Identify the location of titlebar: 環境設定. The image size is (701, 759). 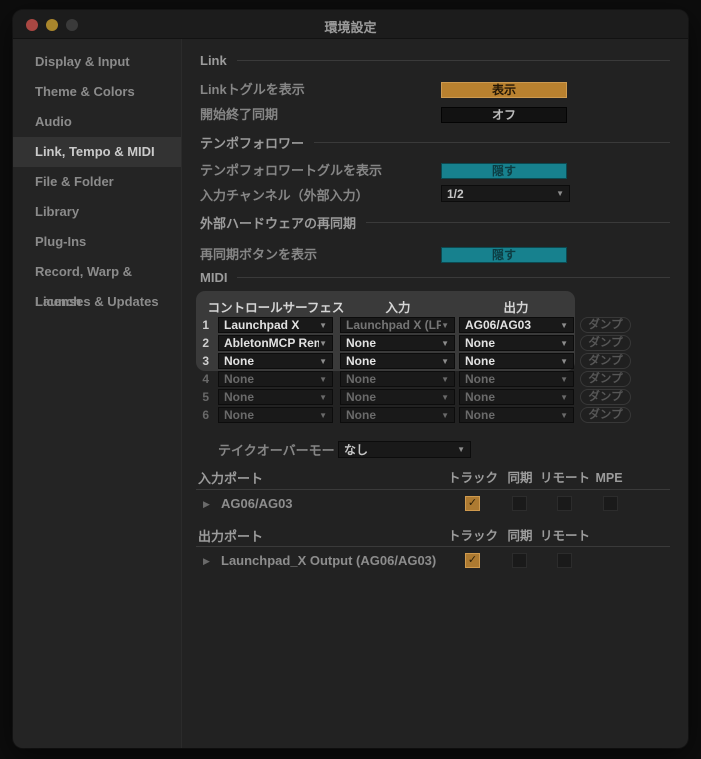
(350, 24).